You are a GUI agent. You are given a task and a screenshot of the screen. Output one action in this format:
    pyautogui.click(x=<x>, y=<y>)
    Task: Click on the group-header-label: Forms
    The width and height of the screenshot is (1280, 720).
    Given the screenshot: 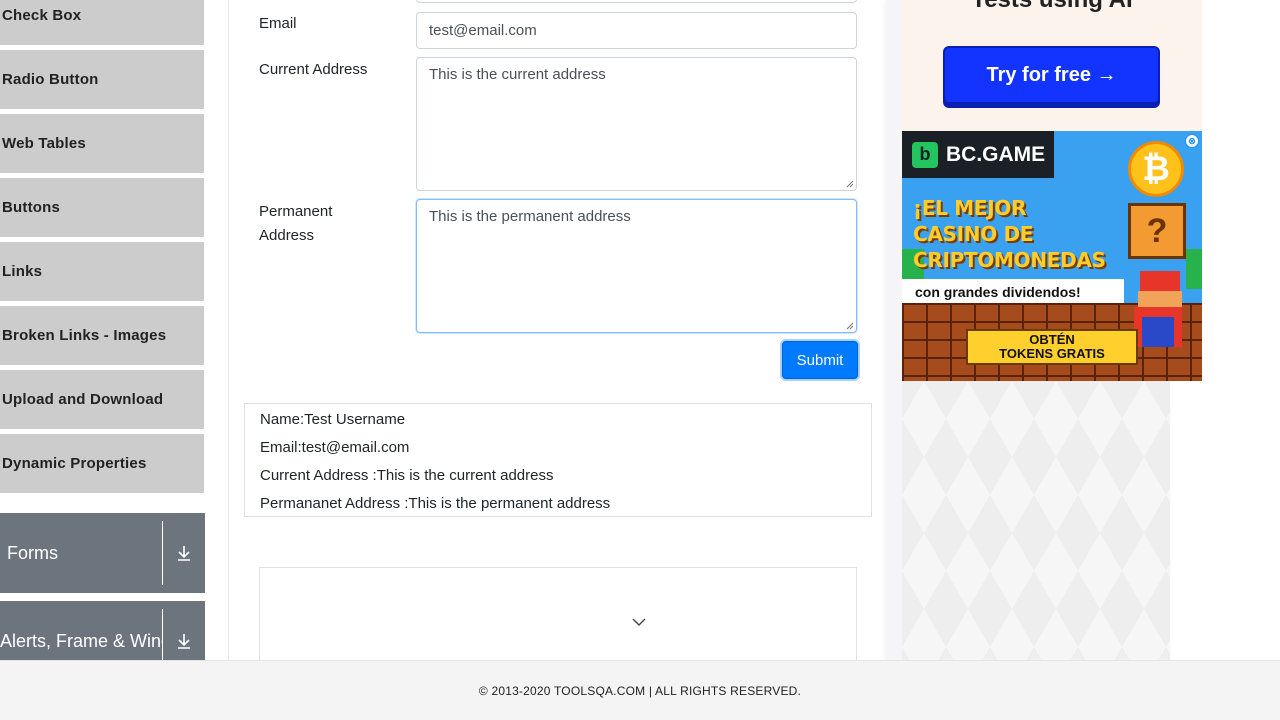 What is the action you would take?
    pyautogui.click(x=32, y=552)
    